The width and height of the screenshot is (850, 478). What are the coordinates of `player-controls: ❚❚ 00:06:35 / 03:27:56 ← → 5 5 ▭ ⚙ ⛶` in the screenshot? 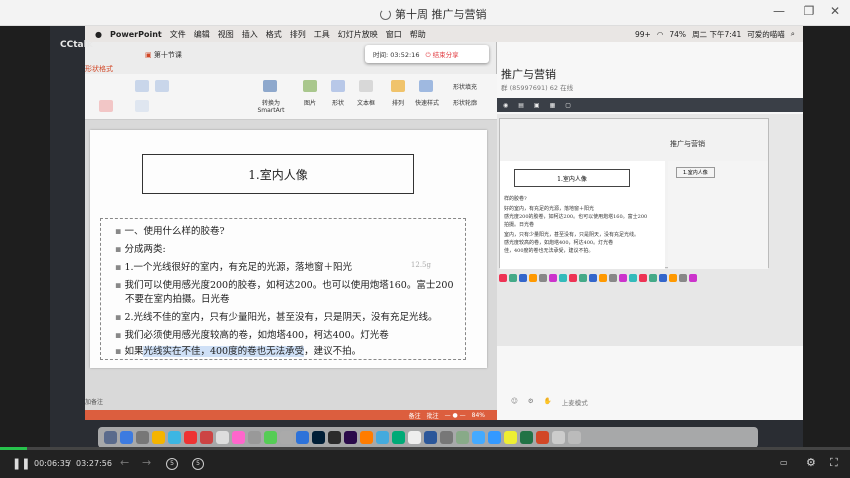 It's located at (425, 464).